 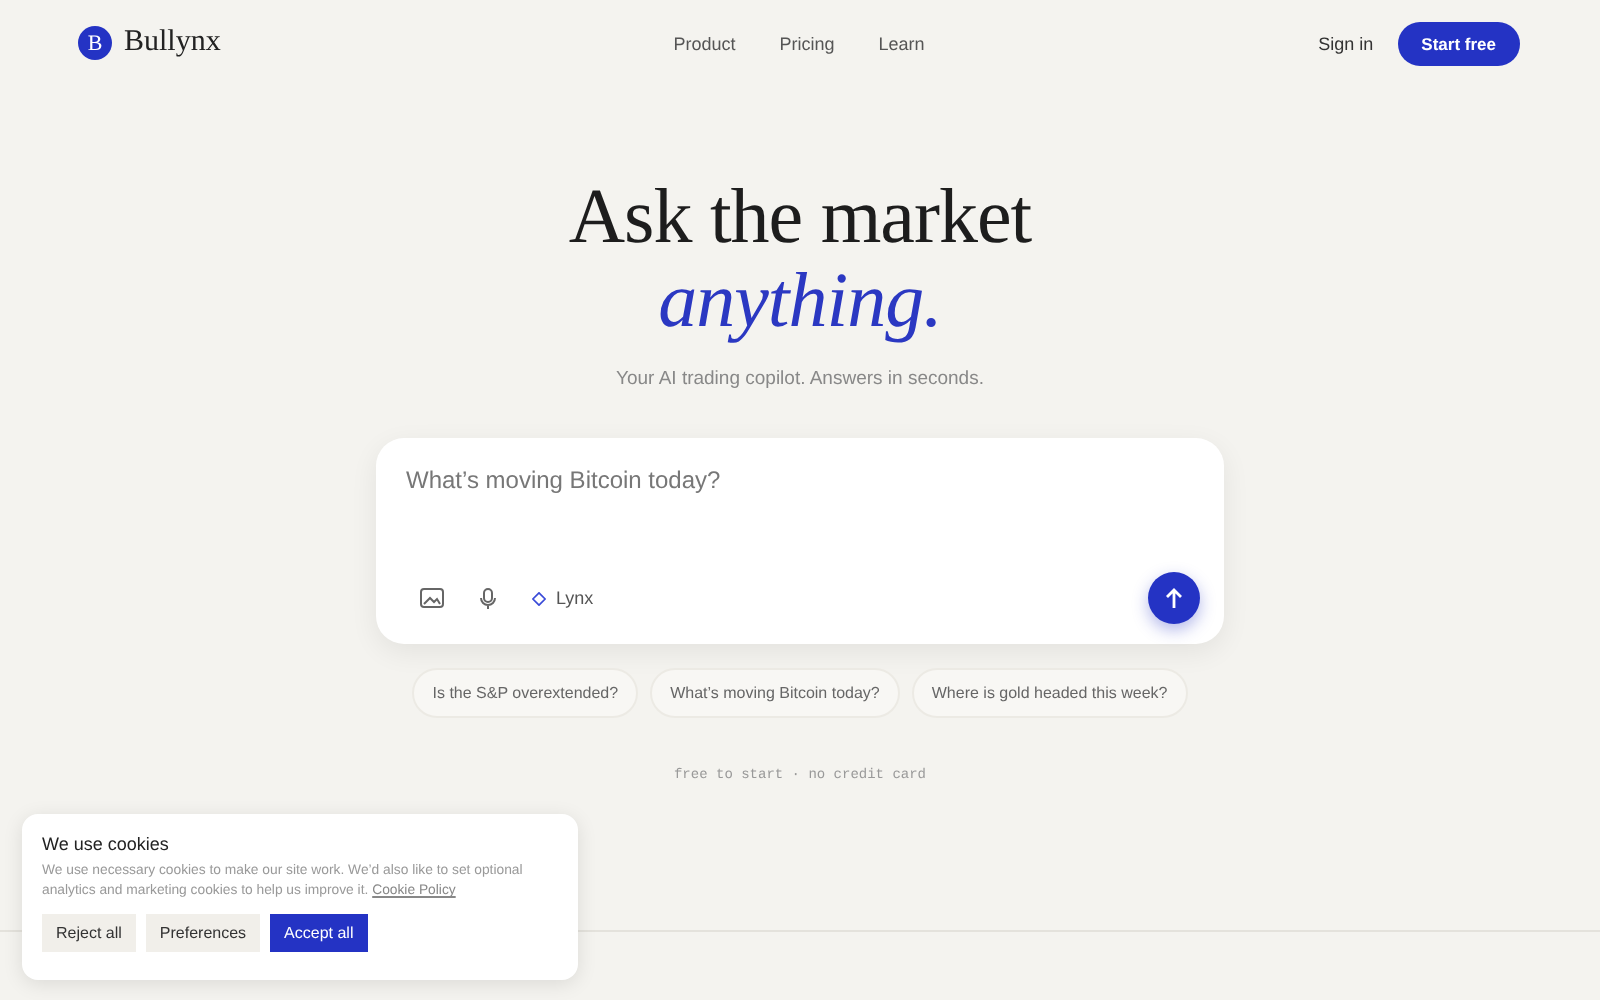 I want to click on send-button, so click(x=1174, y=598).